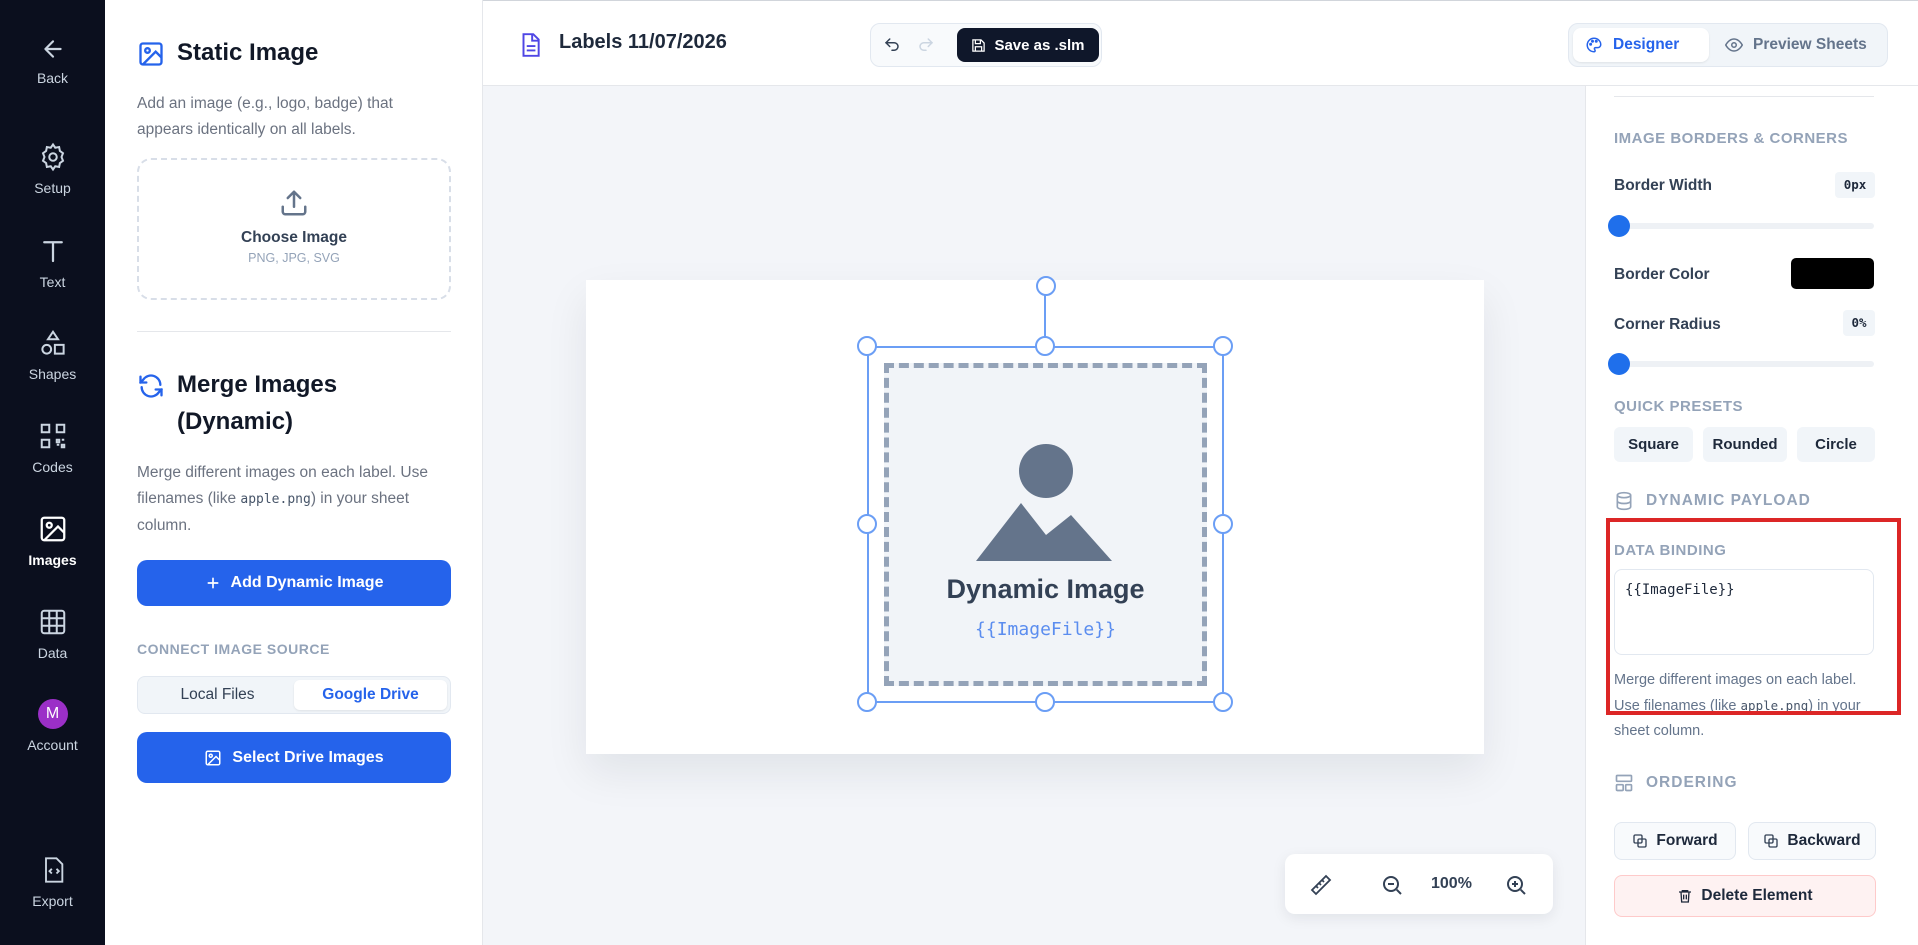 The width and height of the screenshot is (1918, 945). I want to click on corner-radius-value: 0%, so click(1859, 323).